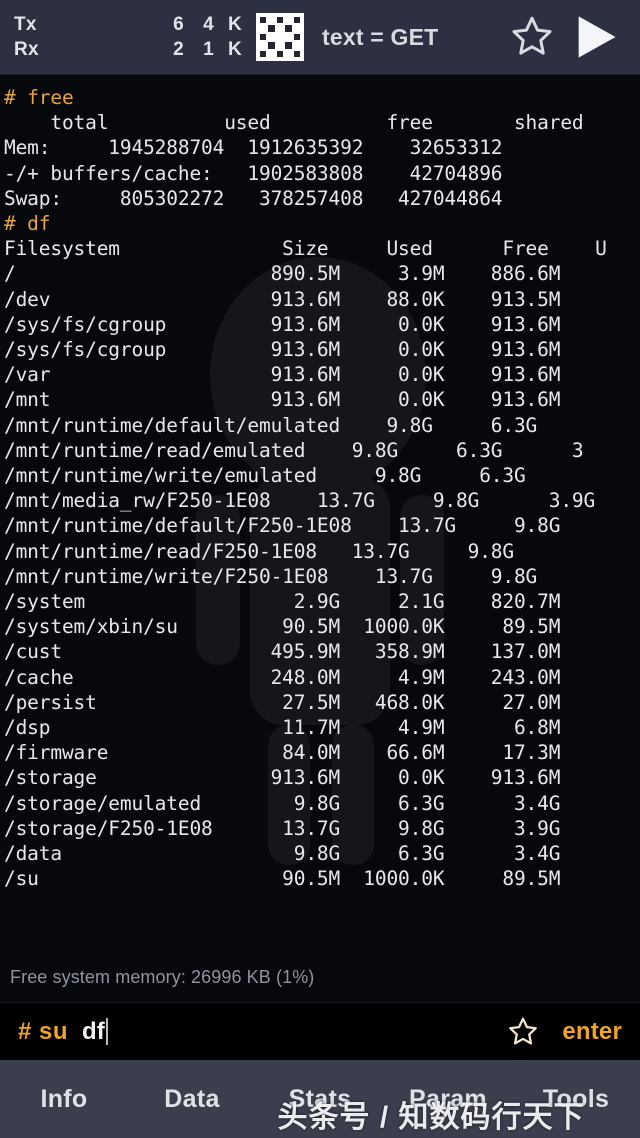 This screenshot has height=1138, width=640. I want to click on terminal-command-line: # df, so click(27, 224).